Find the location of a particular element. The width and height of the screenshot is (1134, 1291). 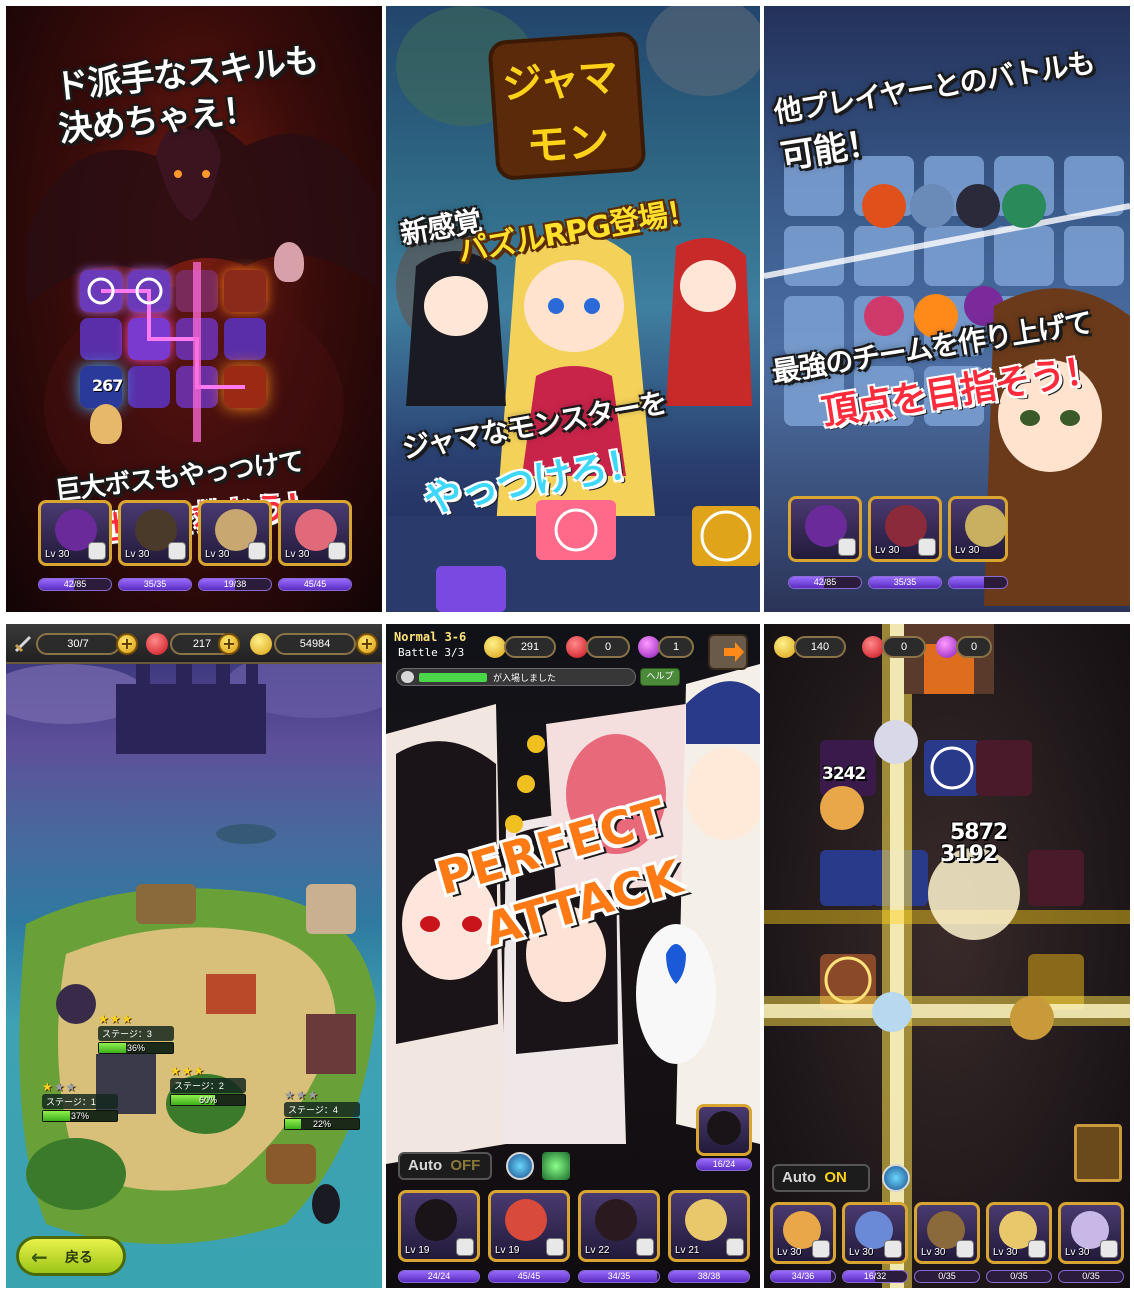

stage-progress: 37% is located at coordinates (80, 1116).